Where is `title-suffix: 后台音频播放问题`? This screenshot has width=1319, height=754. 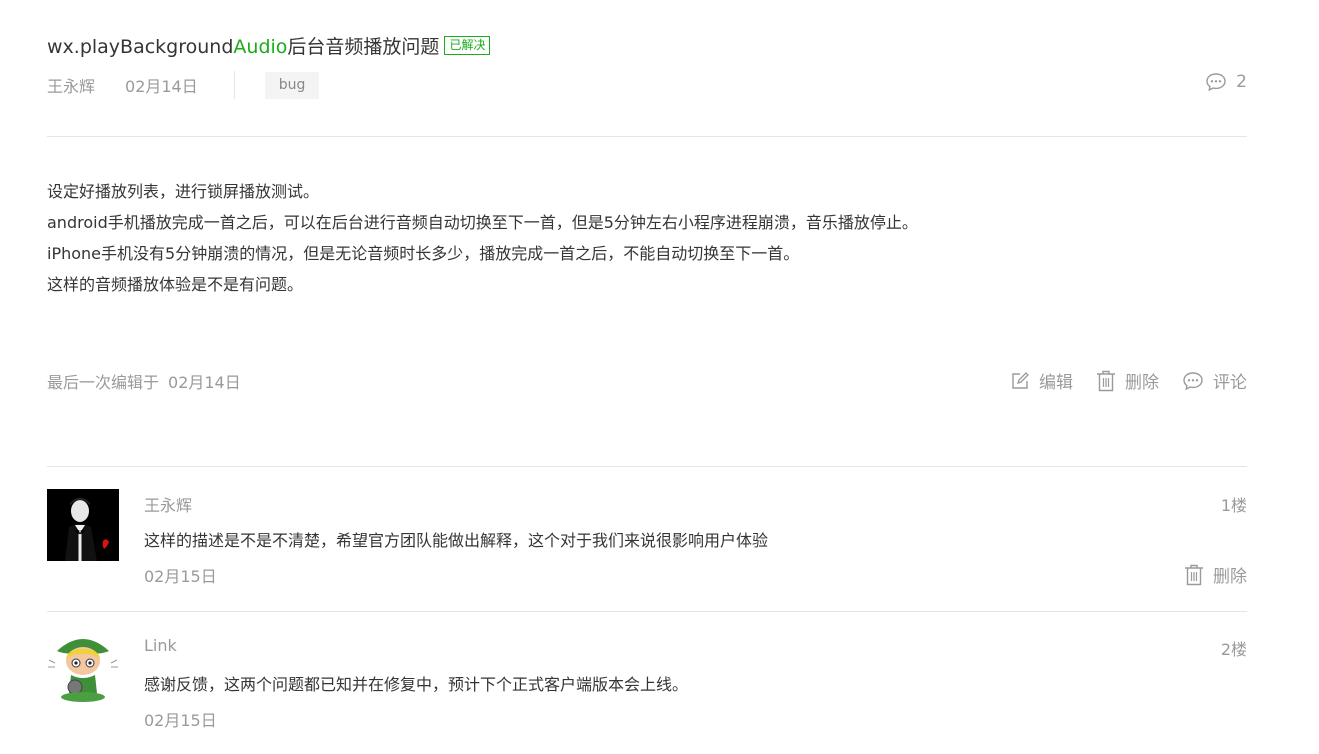
title-suffix: 后台音频播放问题 is located at coordinates (363, 47).